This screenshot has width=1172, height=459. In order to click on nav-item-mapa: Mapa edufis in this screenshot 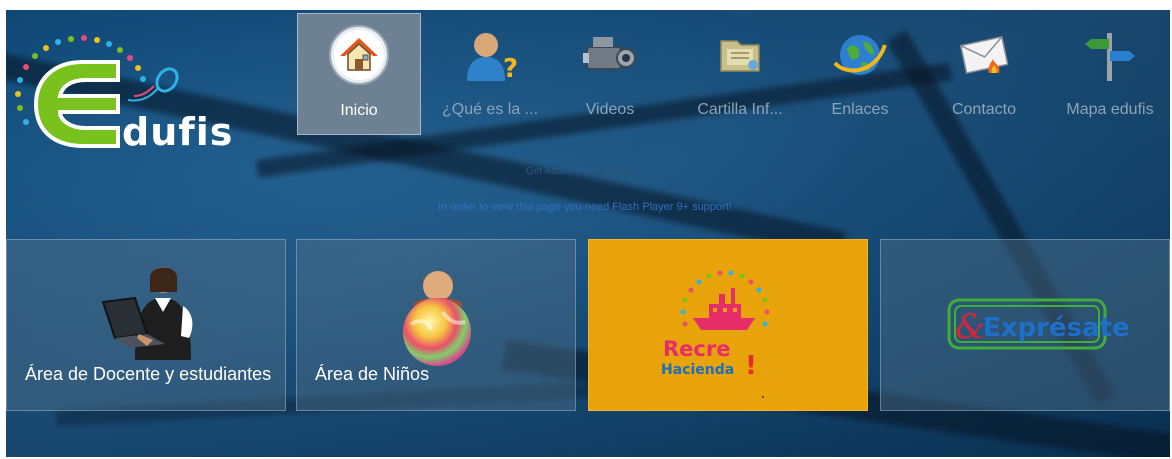, I will do `click(1109, 74)`.